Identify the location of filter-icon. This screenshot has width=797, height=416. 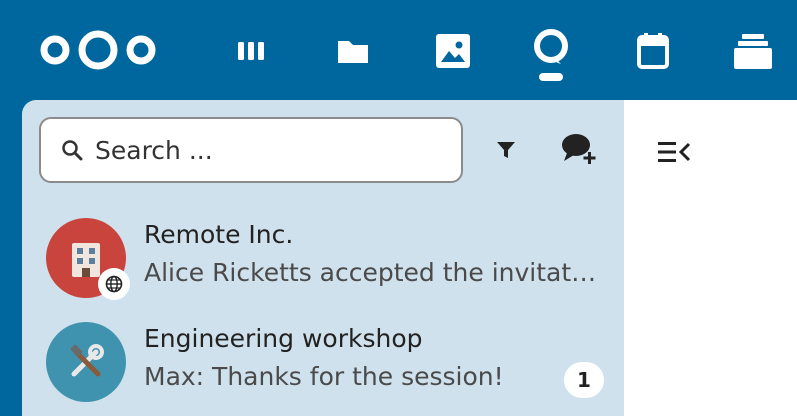
(506, 150).